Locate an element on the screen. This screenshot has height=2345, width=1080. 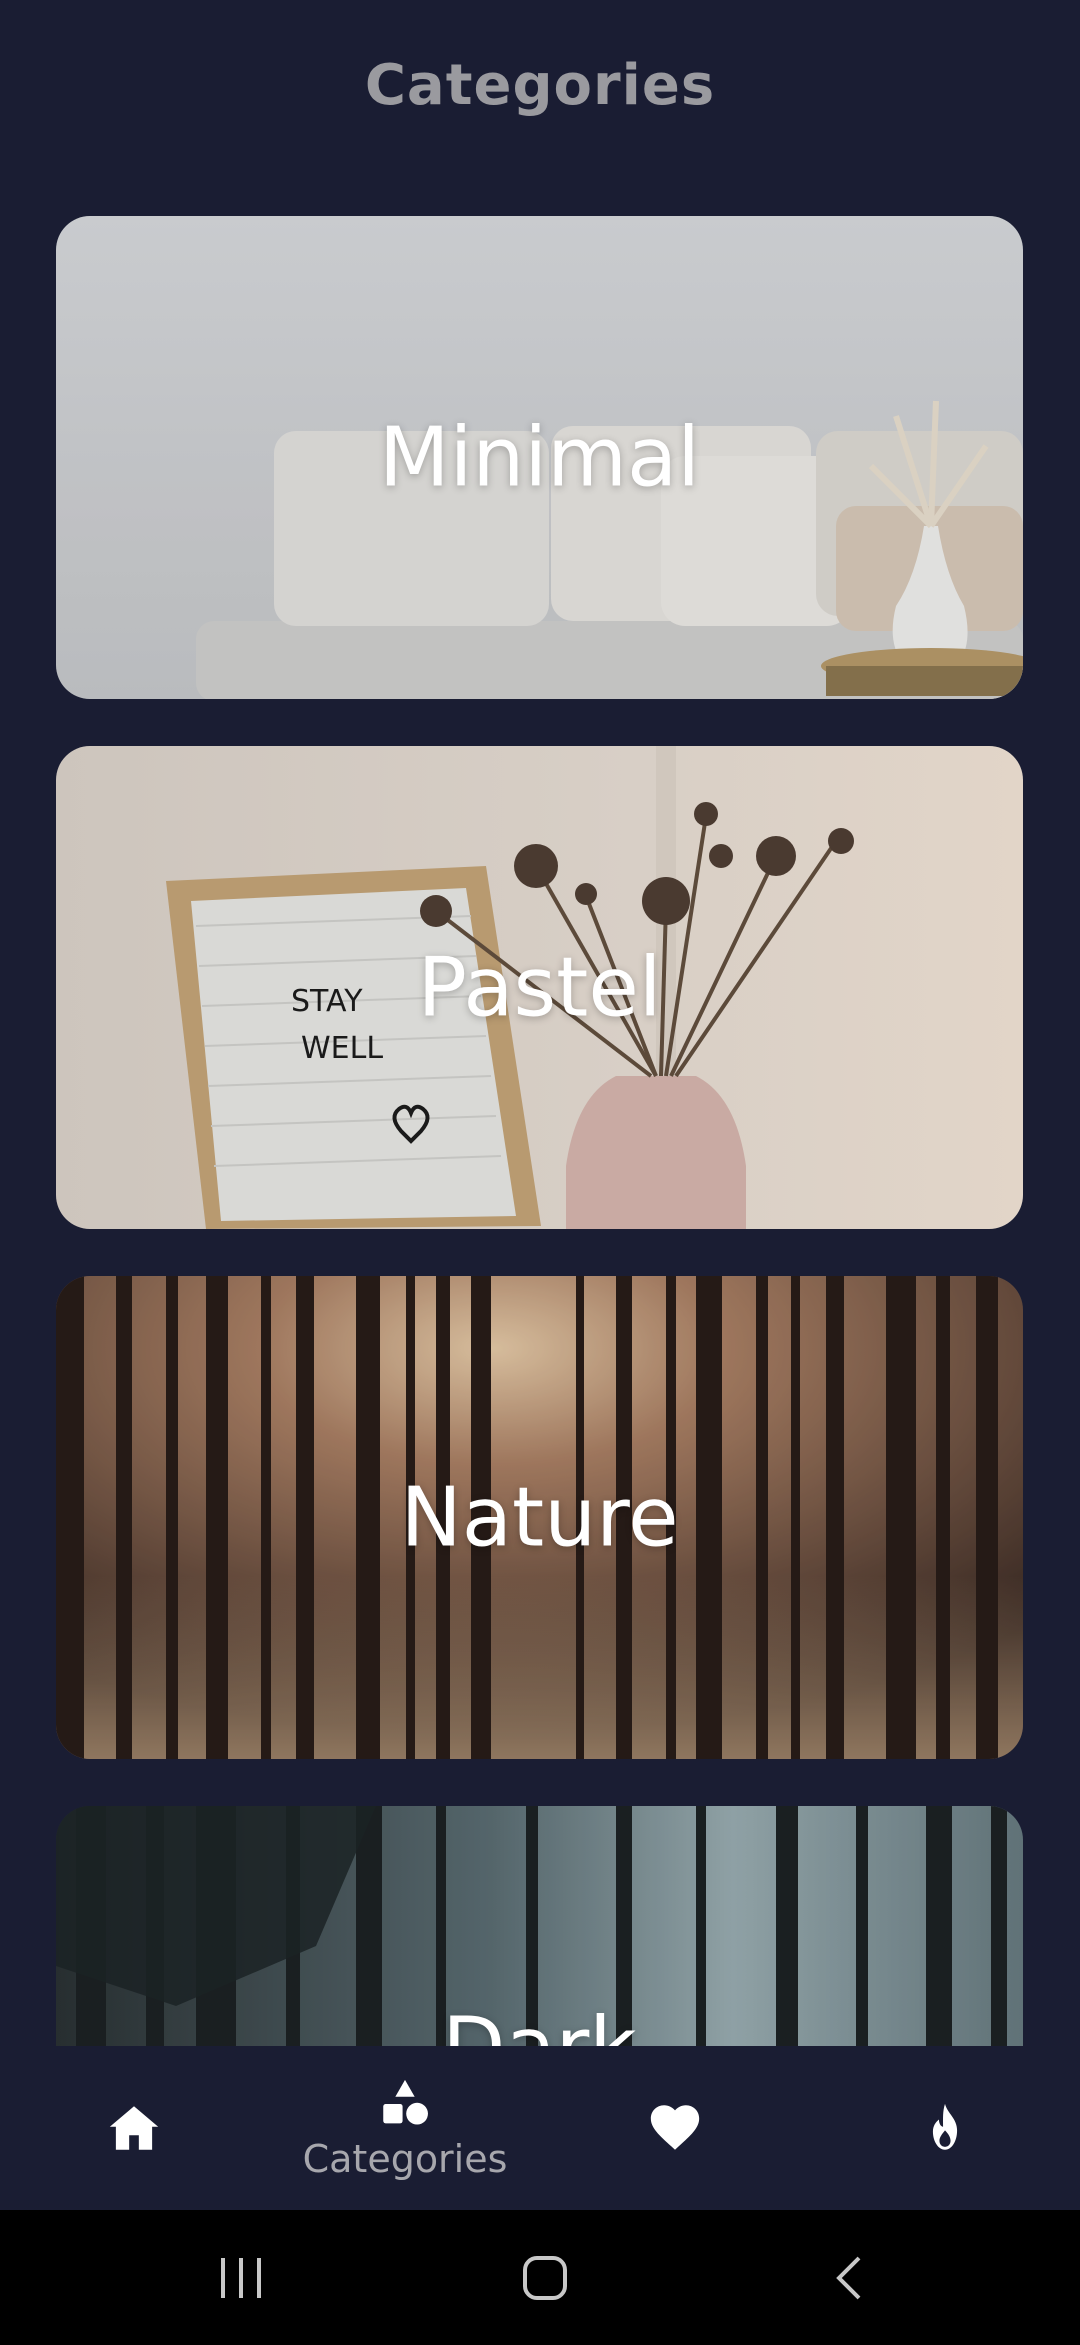
category-label: Pastel is located at coordinates (539, 987).